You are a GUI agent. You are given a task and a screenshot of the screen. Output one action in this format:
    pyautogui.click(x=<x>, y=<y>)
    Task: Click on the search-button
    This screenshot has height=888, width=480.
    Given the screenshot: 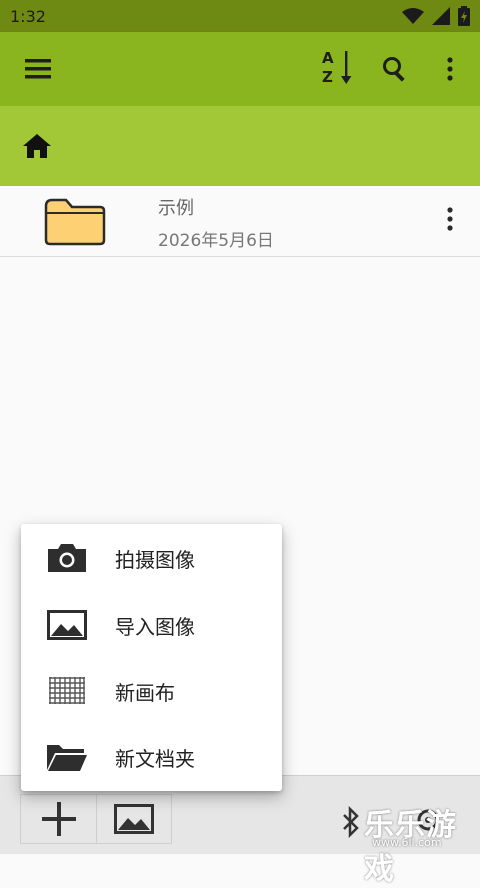 What is the action you would take?
    pyautogui.click(x=395, y=69)
    